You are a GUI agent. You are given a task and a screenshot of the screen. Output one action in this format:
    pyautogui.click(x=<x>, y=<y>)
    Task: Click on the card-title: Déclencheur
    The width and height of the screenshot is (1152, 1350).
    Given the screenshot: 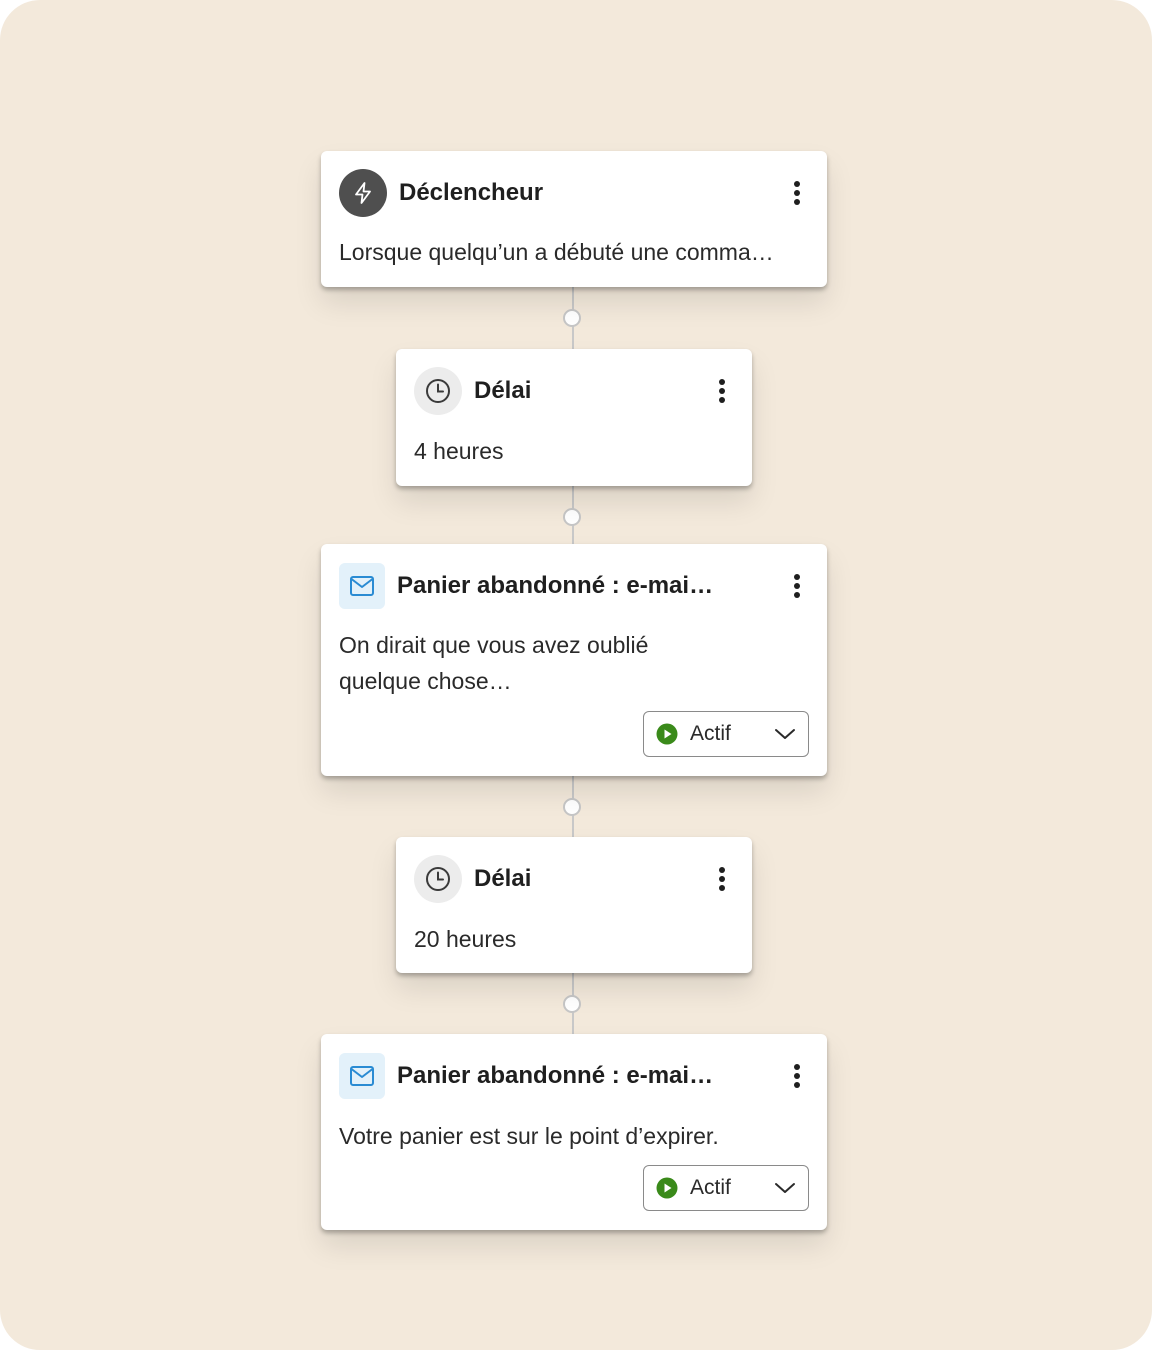 What is the action you would take?
    pyautogui.click(x=471, y=192)
    